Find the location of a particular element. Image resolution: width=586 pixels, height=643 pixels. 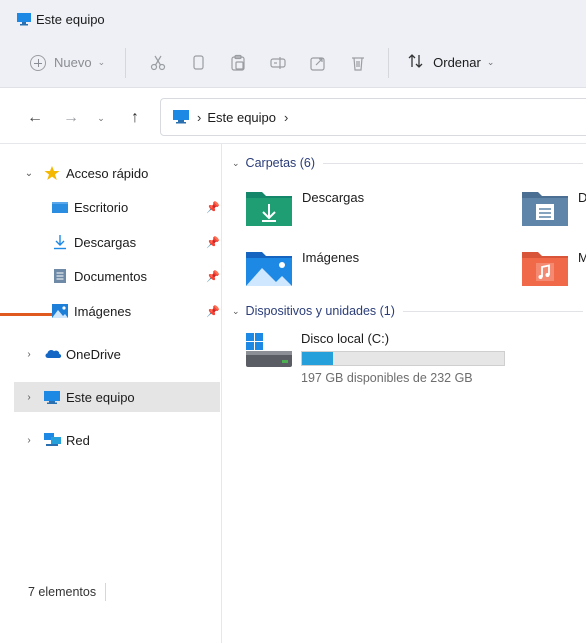

folder-item: Imágenes is located at coordinates (302, 268).